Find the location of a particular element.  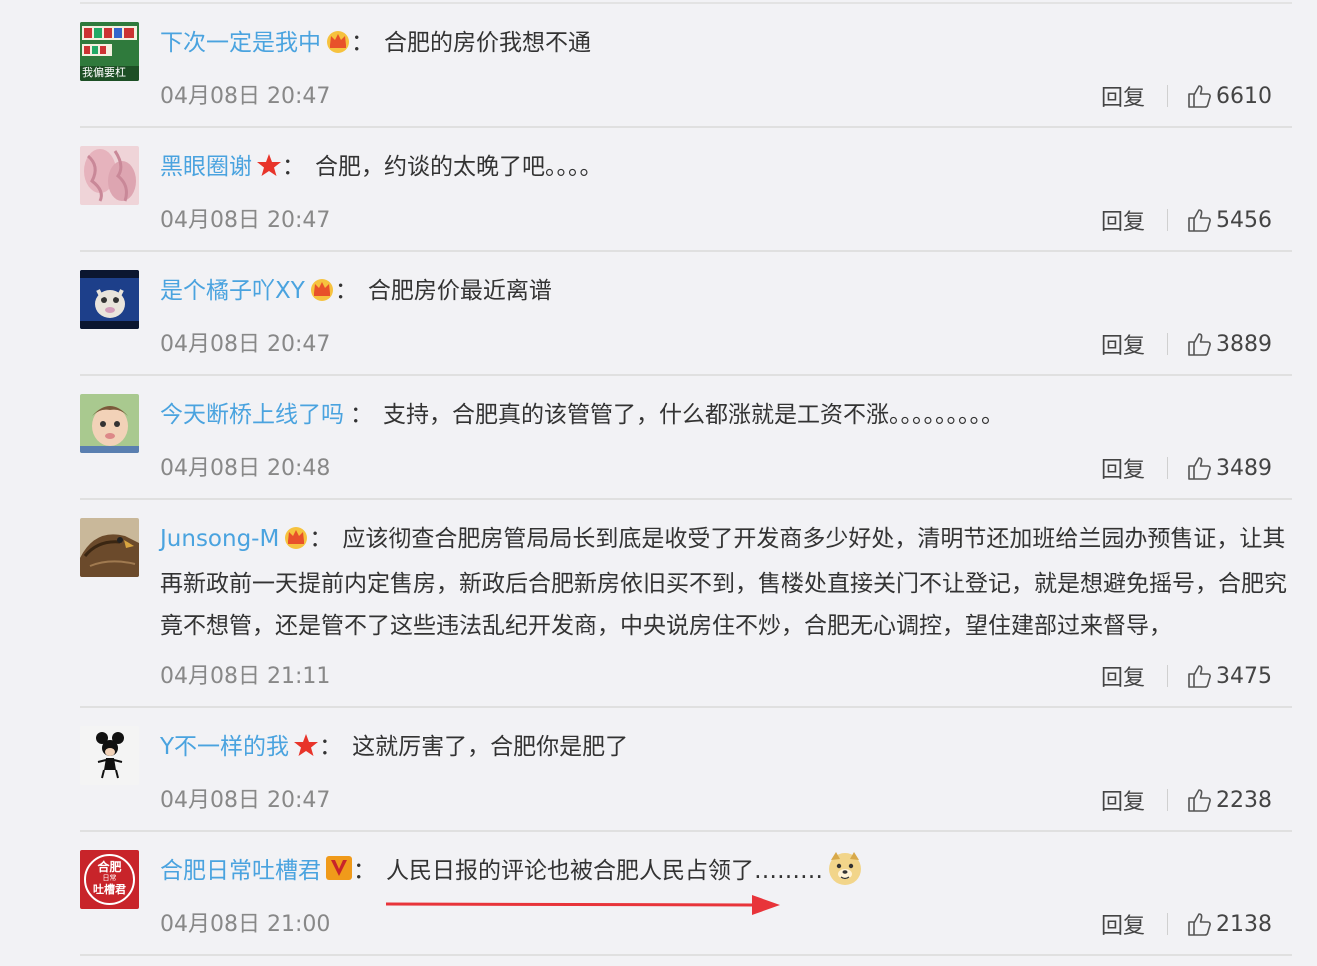

avatar-logo-line: 吐槽君 is located at coordinates (109, 889).